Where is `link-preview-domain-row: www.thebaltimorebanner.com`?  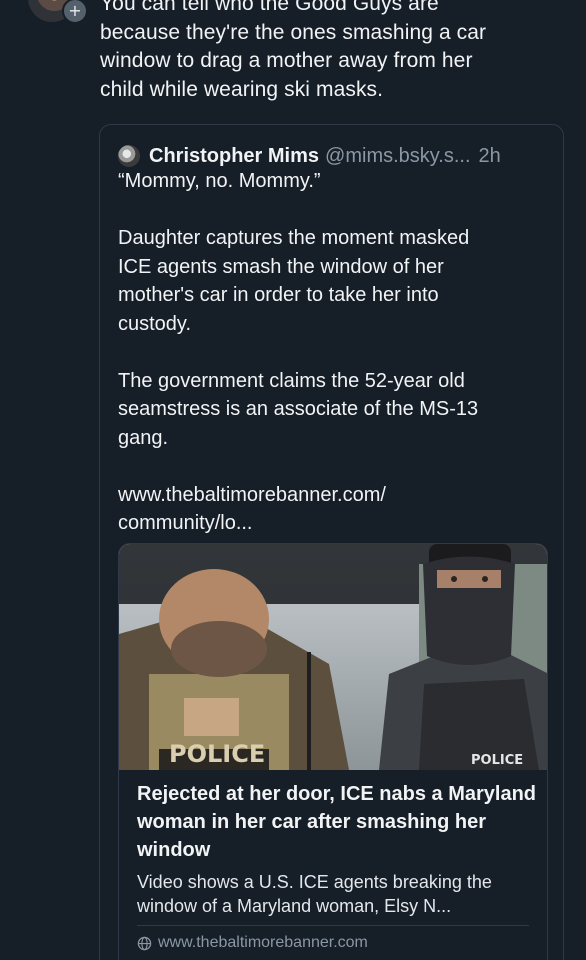
link-preview-domain-row: www.thebaltimorebanner.com is located at coordinates (252, 943).